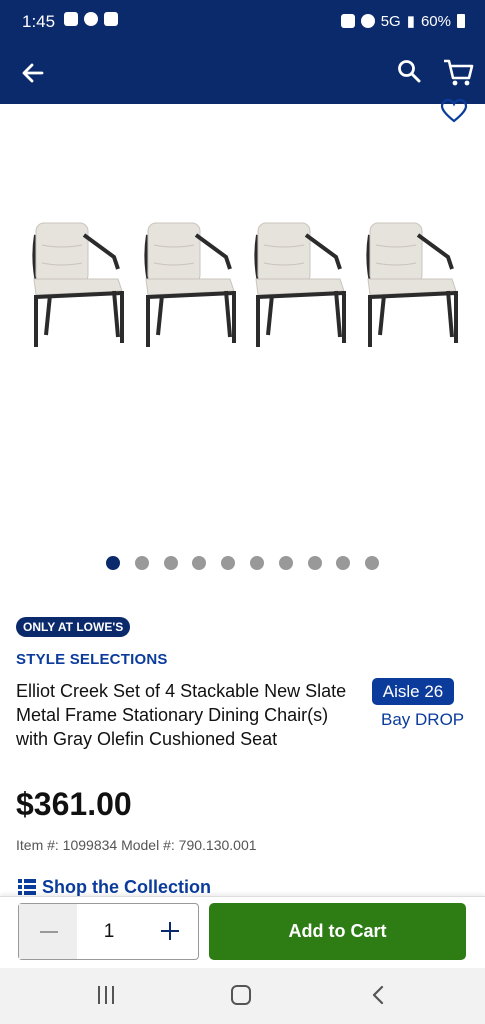 The width and height of the screenshot is (485, 1024). I want to click on system-icons: 5G ▮ 60%, so click(402, 21).